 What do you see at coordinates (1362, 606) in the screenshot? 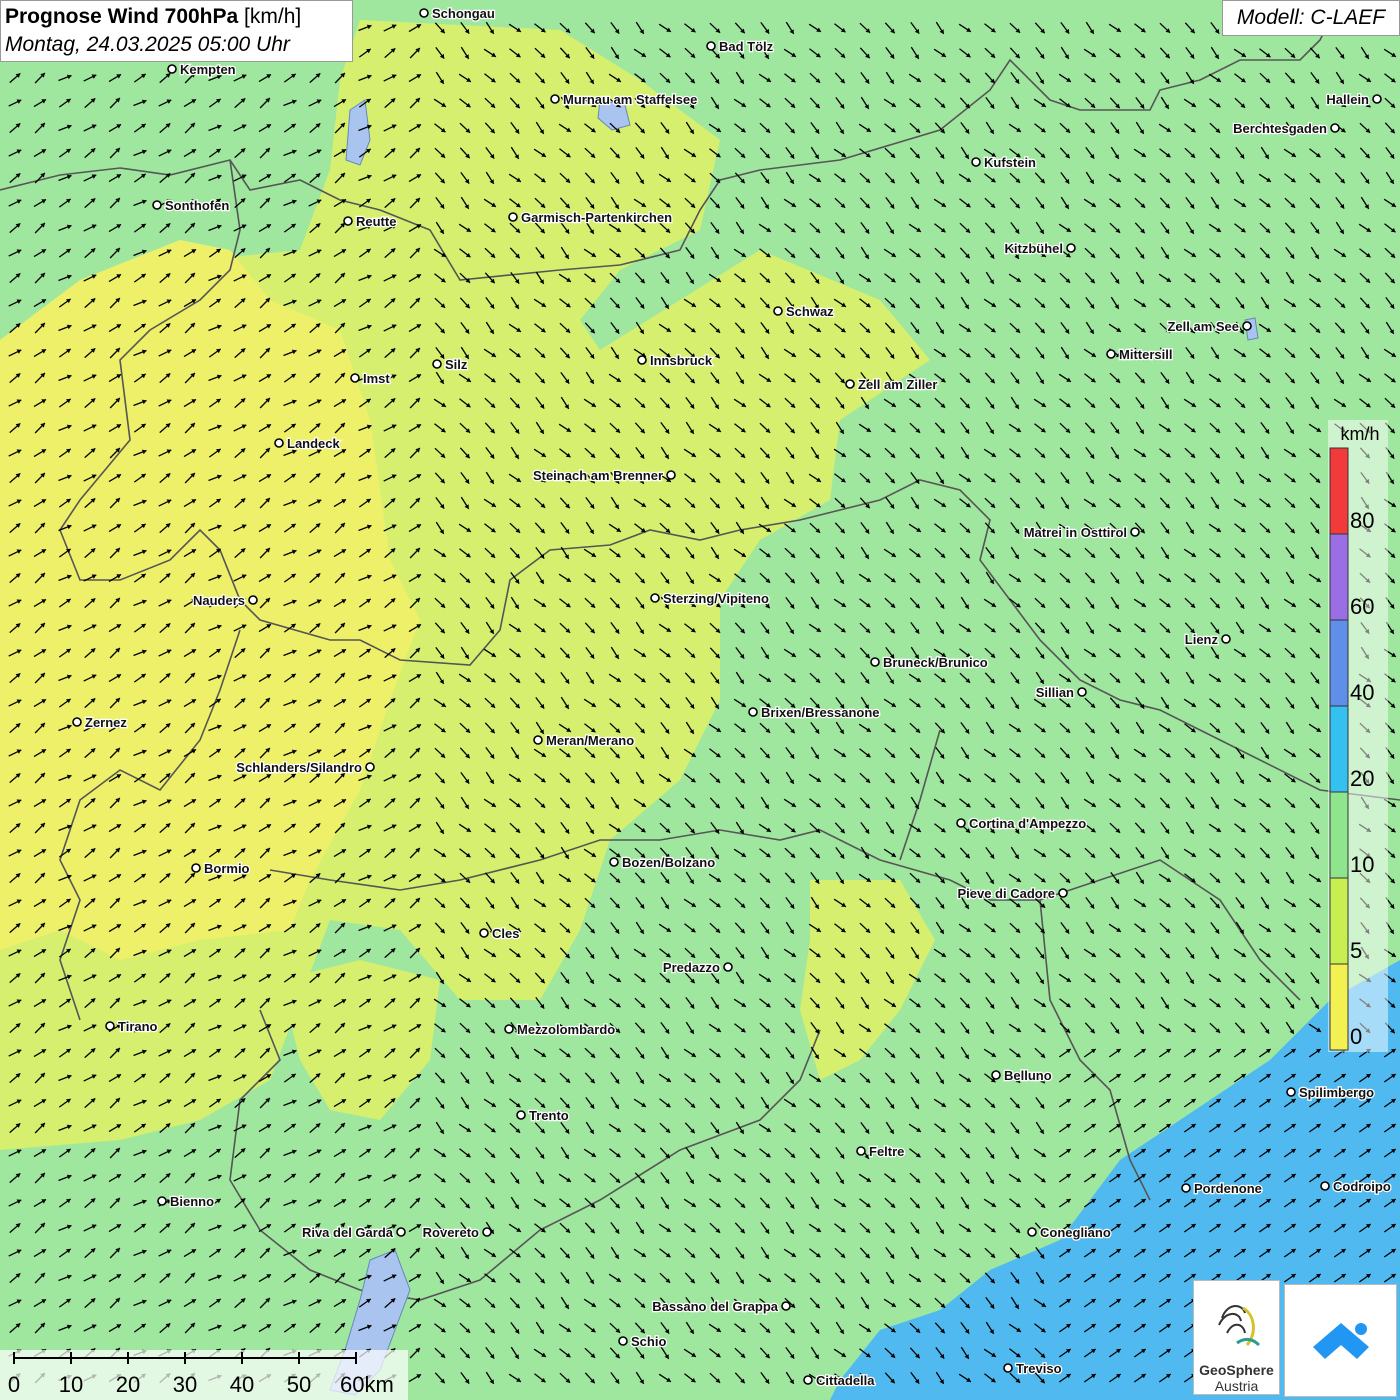
I see `legend-label: 60` at bounding box center [1362, 606].